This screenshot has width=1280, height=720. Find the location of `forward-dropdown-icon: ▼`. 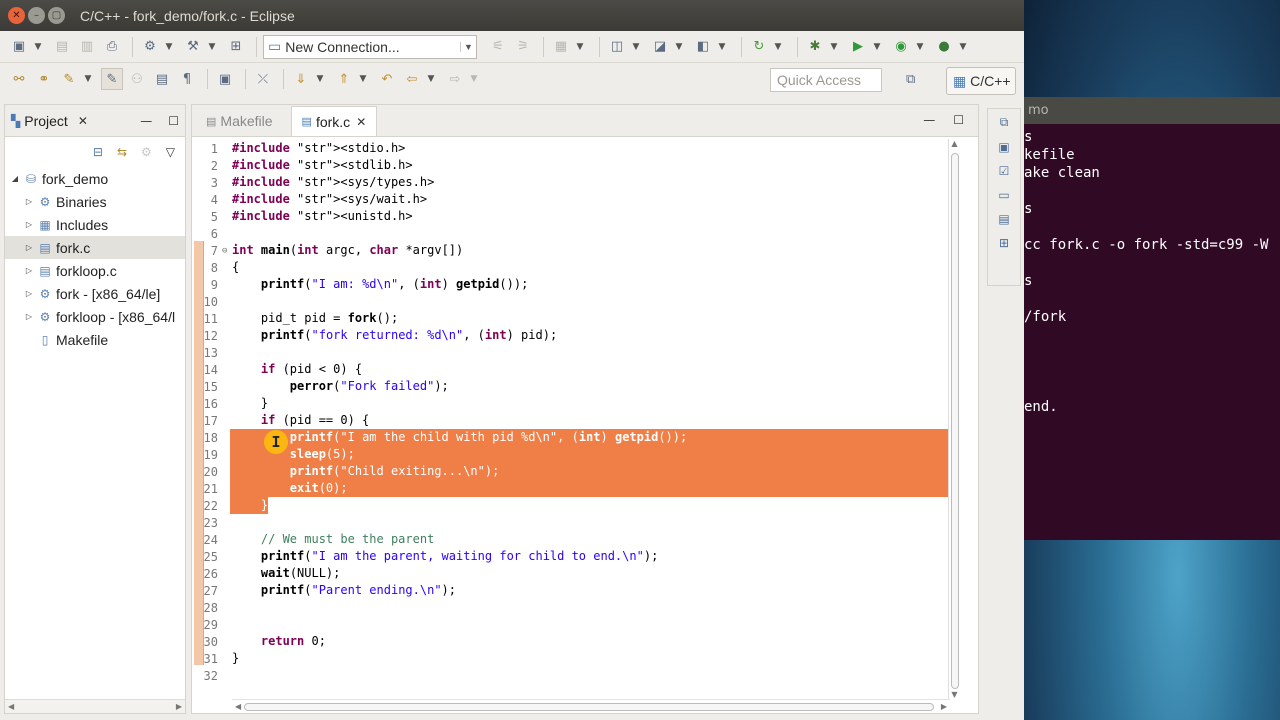

forward-dropdown-icon: ▼ is located at coordinates (474, 79).